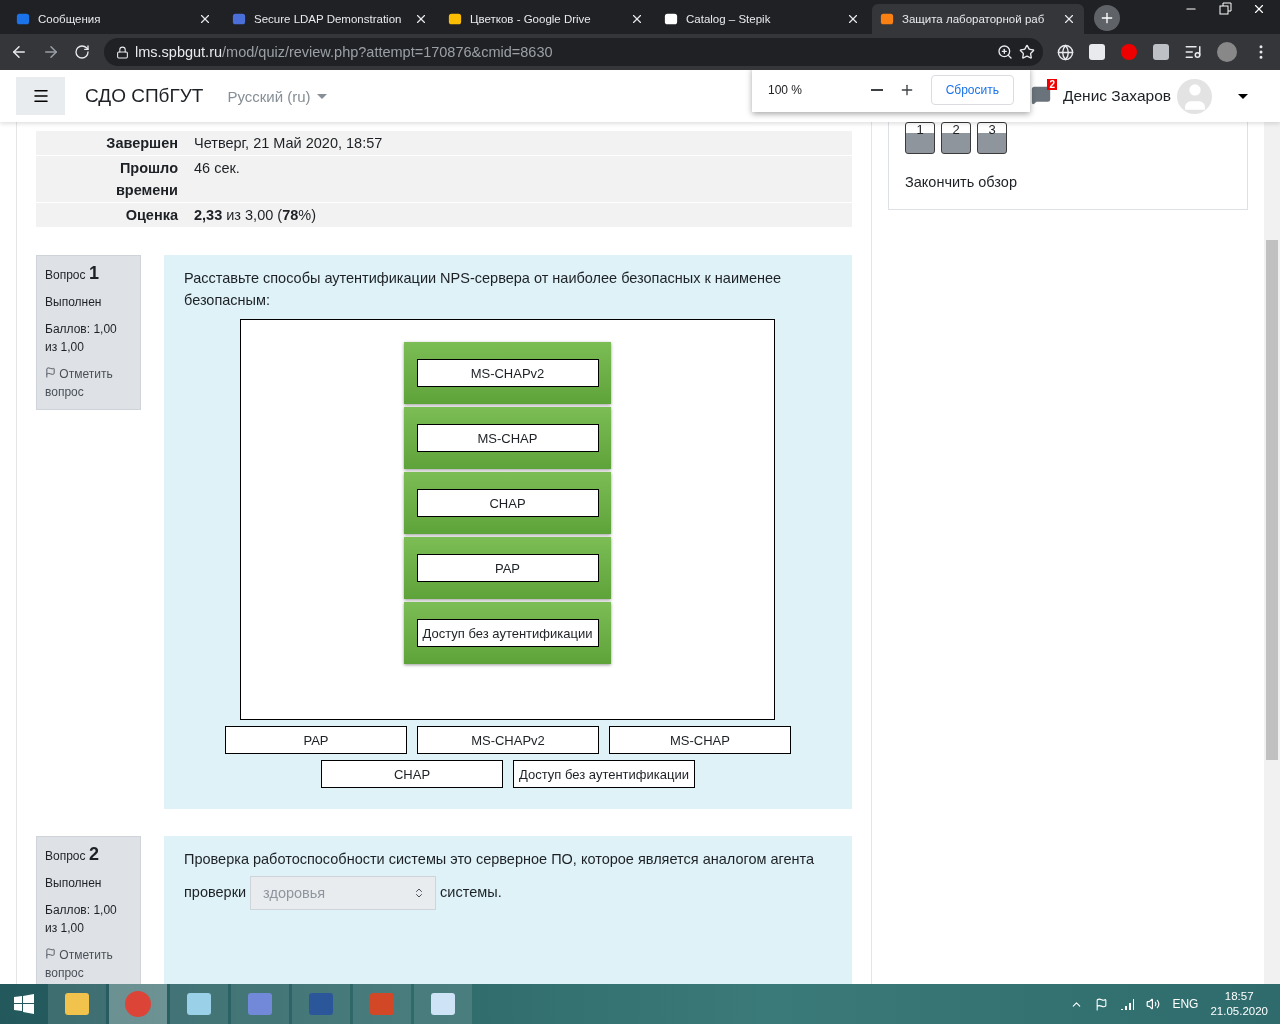 The width and height of the screenshot is (1280, 1024). What do you see at coordinates (1225, 9) in the screenshot?
I see `restore-icon` at bounding box center [1225, 9].